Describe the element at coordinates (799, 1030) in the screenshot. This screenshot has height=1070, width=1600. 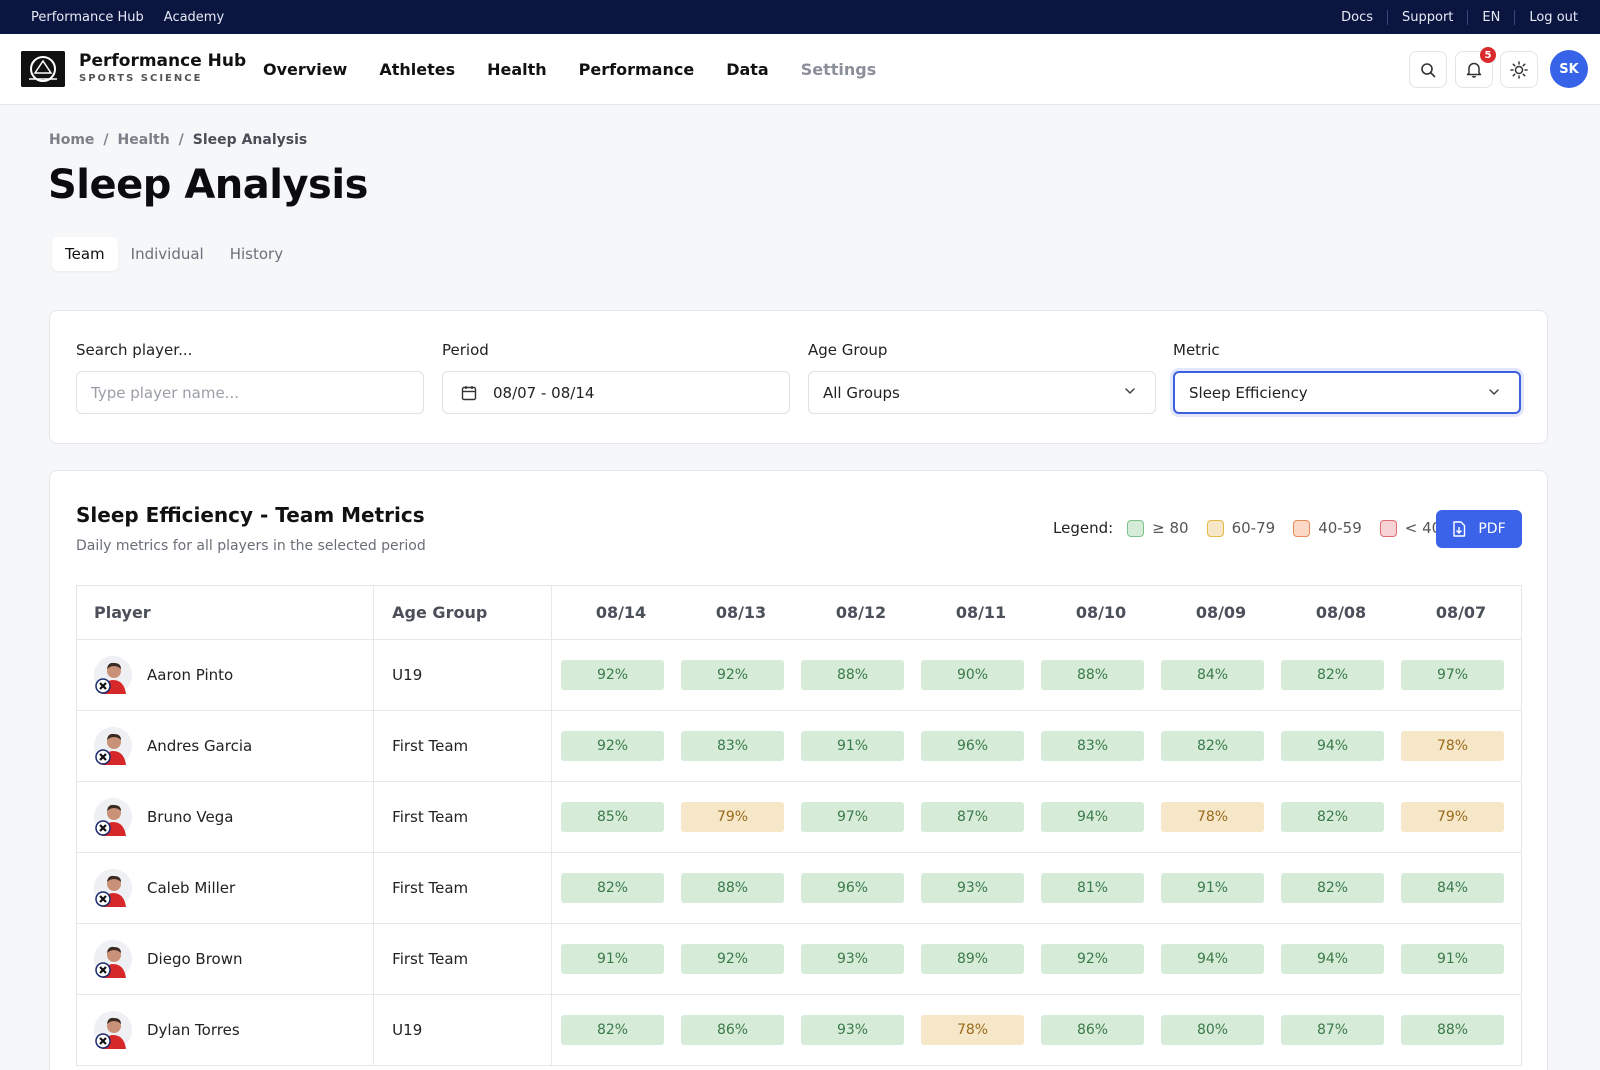
I see `table-row: Dylan Torres U19 82% 86% 93% 78% 86% 80% 87% 88%` at that location.